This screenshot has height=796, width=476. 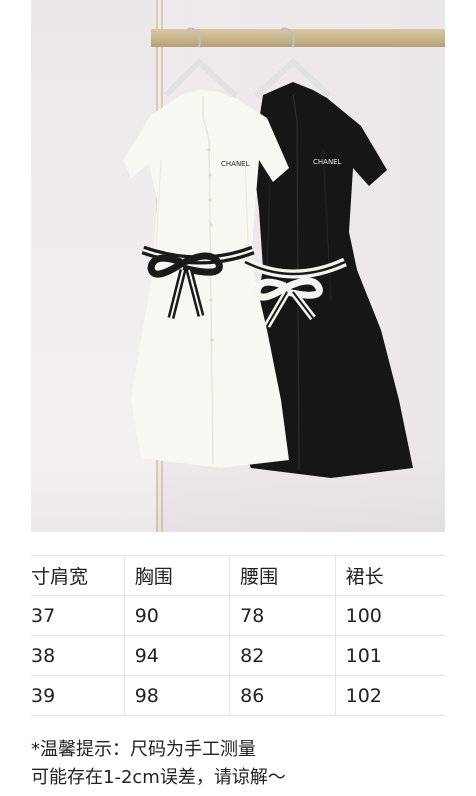 What do you see at coordinates (390, 615) in the screenshot?
I see `cell-length: 100` at bounding box center [390, 615].